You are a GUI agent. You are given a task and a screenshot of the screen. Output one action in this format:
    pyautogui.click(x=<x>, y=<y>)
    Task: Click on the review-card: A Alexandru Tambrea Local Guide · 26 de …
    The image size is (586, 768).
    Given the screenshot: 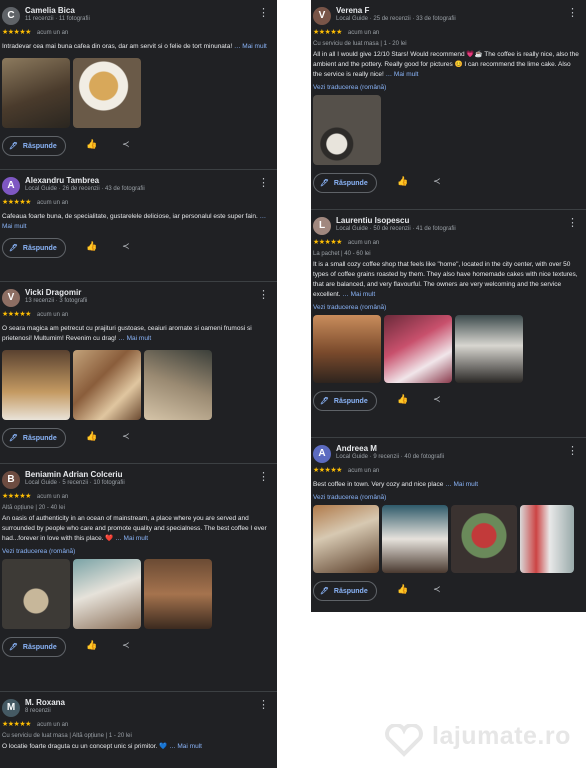 What is the action you would take?
    pyautogui.click(x=138, y=226)
    